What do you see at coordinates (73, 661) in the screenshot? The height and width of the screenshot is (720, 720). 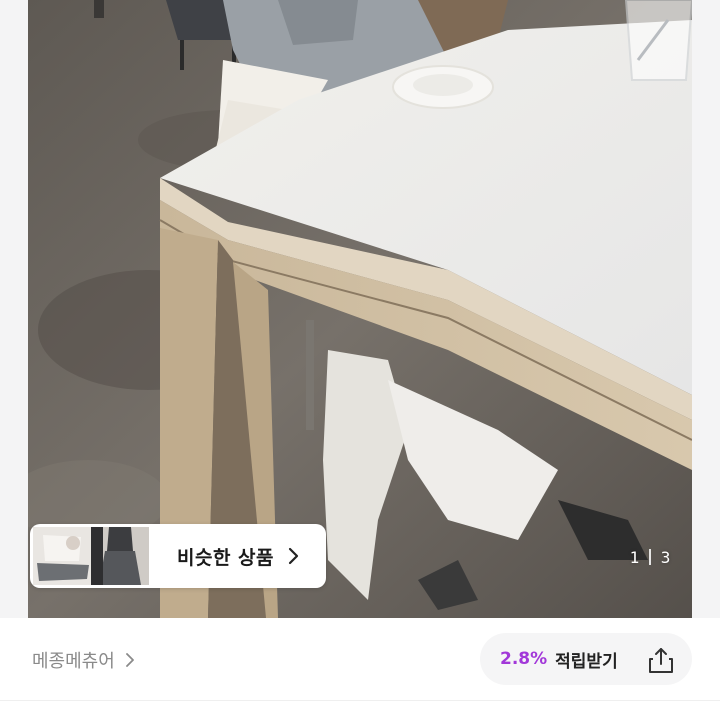 I see `store-name: 메종메츄어` at bounding box center [73, 661].